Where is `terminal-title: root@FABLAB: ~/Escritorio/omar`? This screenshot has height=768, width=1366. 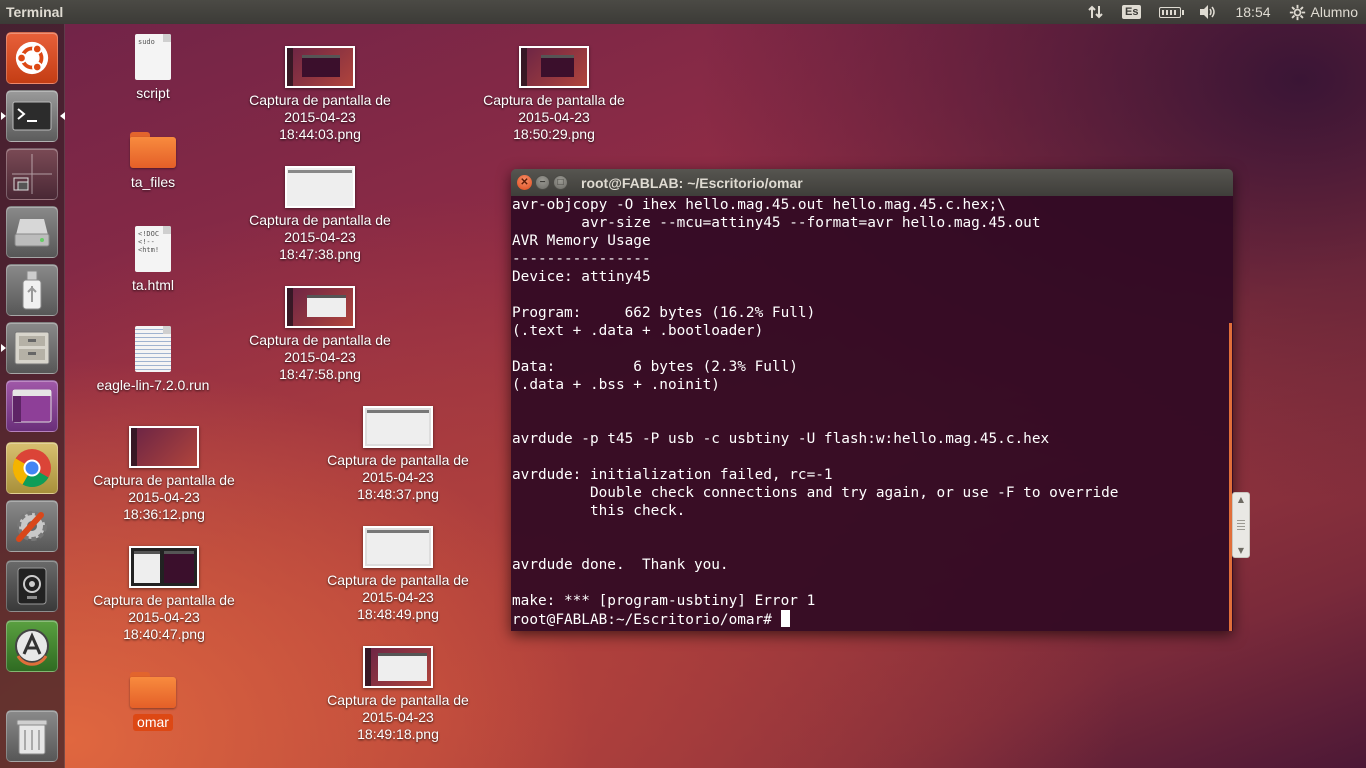 terminal-title: root@FABLAB: ~/Escritorio/omar is located at coordinates (692, 182).